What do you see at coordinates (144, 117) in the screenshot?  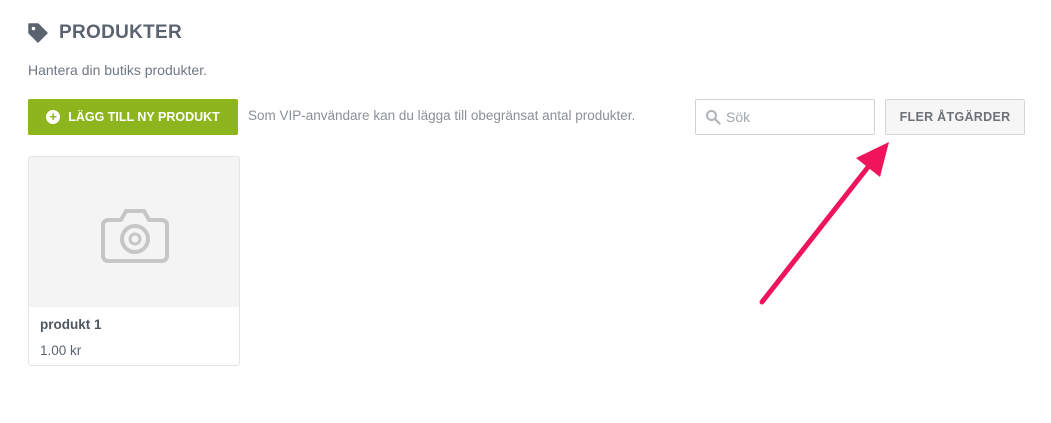 I see `add-product-button-label: LÄGG TILL NY PRODUKT` at bounding box center [144, 117].